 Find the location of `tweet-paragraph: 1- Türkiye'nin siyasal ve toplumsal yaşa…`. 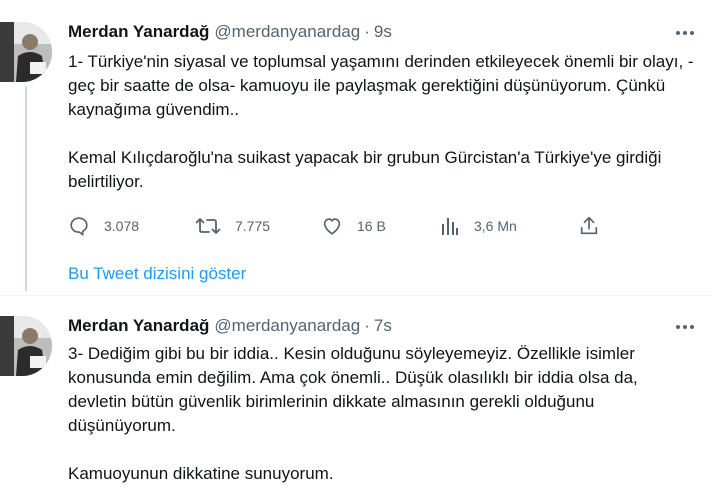

tweet-paragraph: 1- Türkiye'nin siyasal ve toplumsal yaşa… is located at coordinates (381, 85).